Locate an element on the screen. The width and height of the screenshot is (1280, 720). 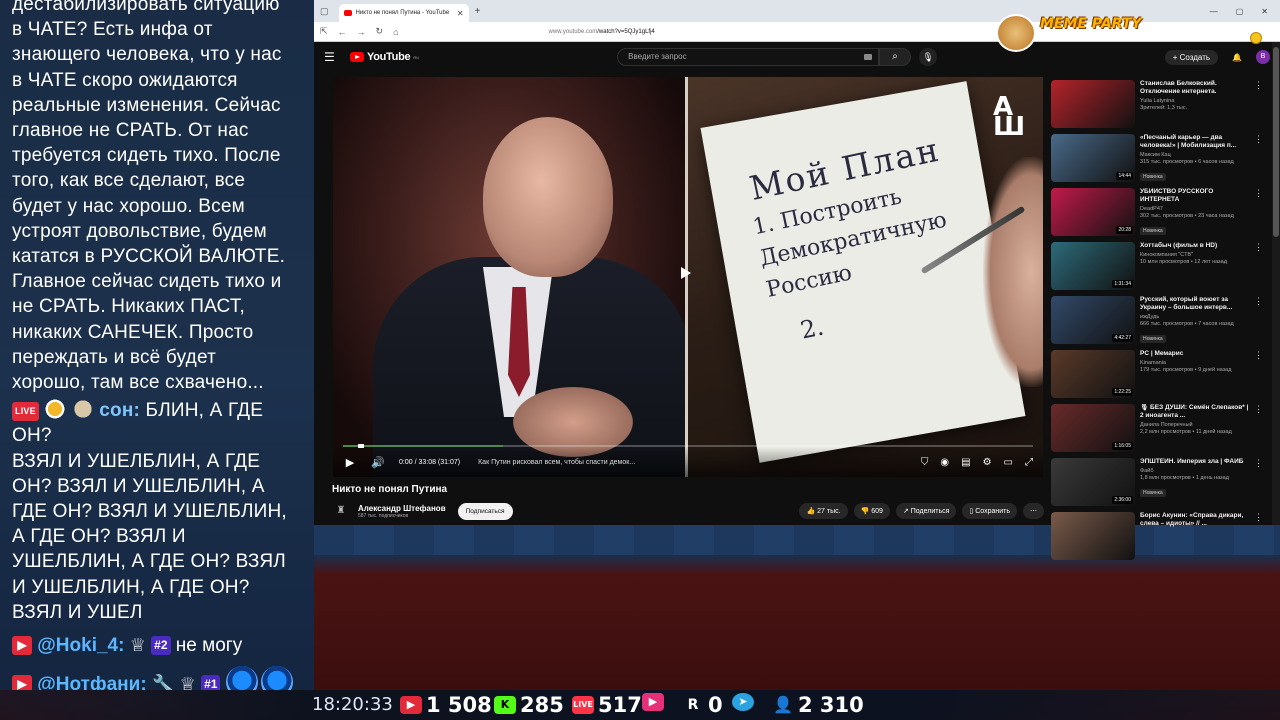
subscribe-button: Подписаться is located at coordinates (485, 511).